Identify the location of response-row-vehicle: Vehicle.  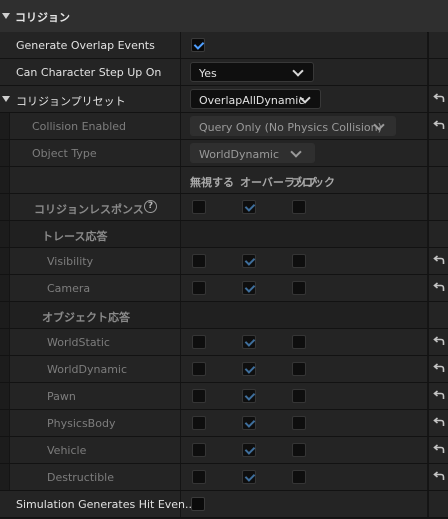
(224, 450).